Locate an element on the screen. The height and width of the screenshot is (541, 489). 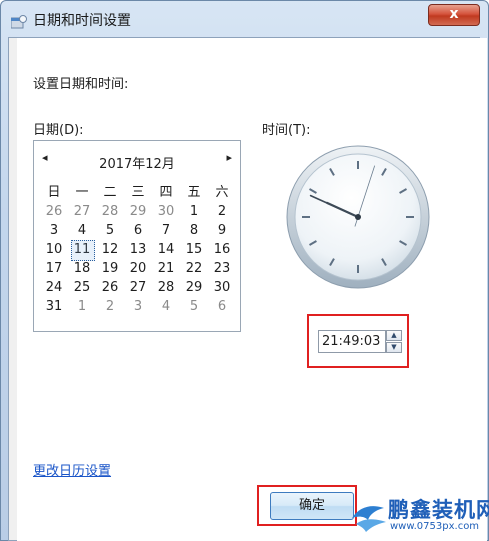
calendar-week-row: 26 27 28 29 30 1 2 is located at coordinates (138, 211).